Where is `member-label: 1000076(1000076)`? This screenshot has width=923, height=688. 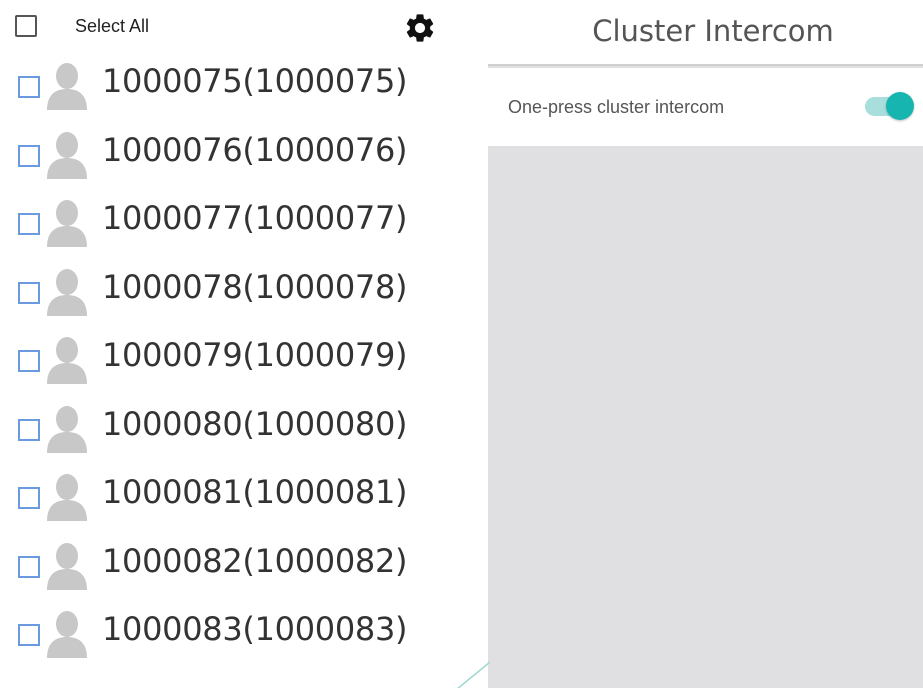 member-label: 1000076(1000076) is located at coordinates (255, 149).